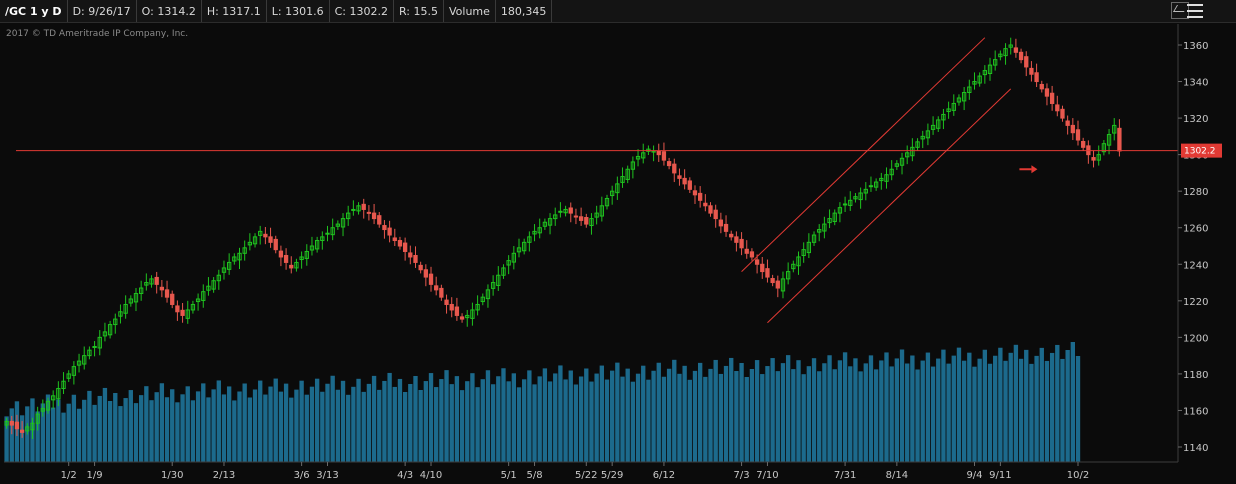 The height and width of the screenshot is (484, 1236). Describe the element at coordinates (1195, 302) in the screenshot. I see `y-tick-label: 1220` at that location.